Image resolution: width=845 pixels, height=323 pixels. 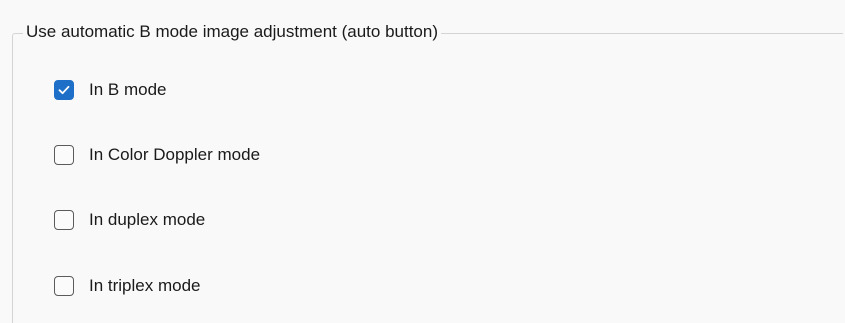 I want to click on b-mode-checkbox, so click(x=64, y=90).